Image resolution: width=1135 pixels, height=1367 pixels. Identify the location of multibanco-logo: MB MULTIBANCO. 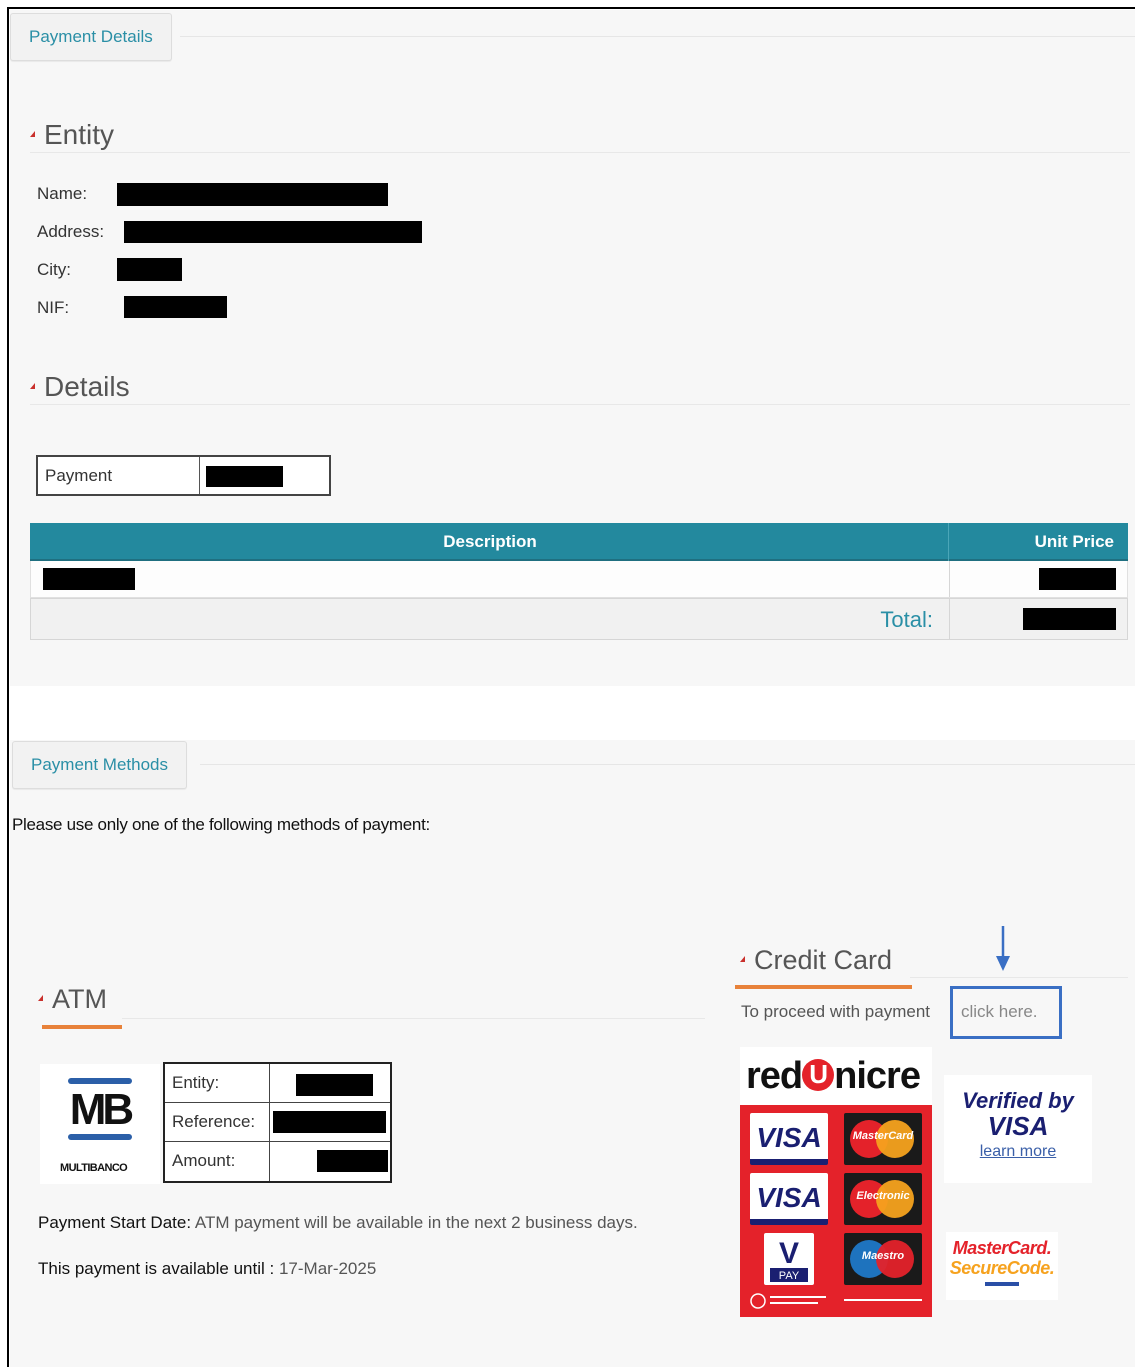
(100, 1124).